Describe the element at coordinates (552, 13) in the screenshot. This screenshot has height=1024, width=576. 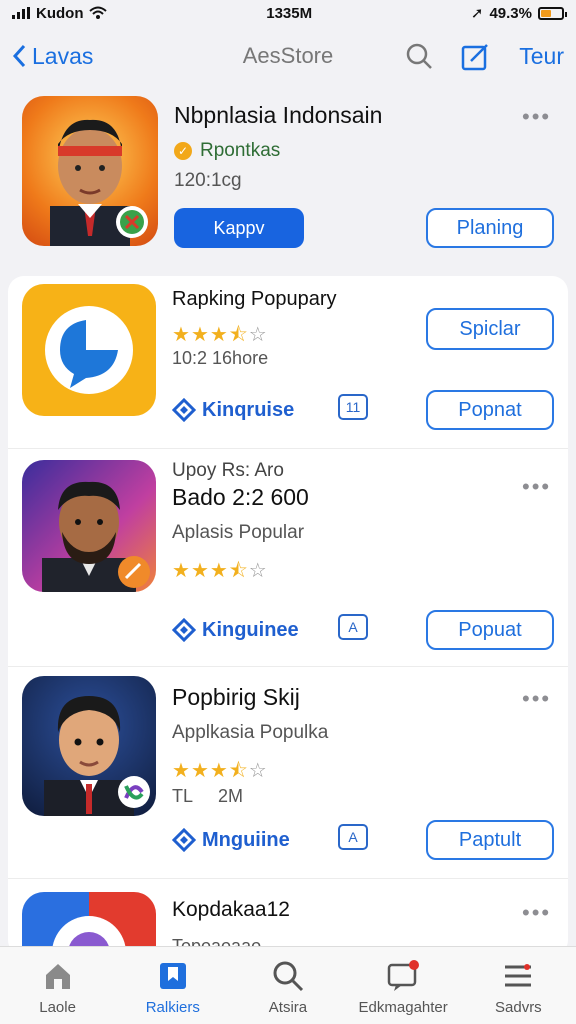
I see `battery-icon` at that location.